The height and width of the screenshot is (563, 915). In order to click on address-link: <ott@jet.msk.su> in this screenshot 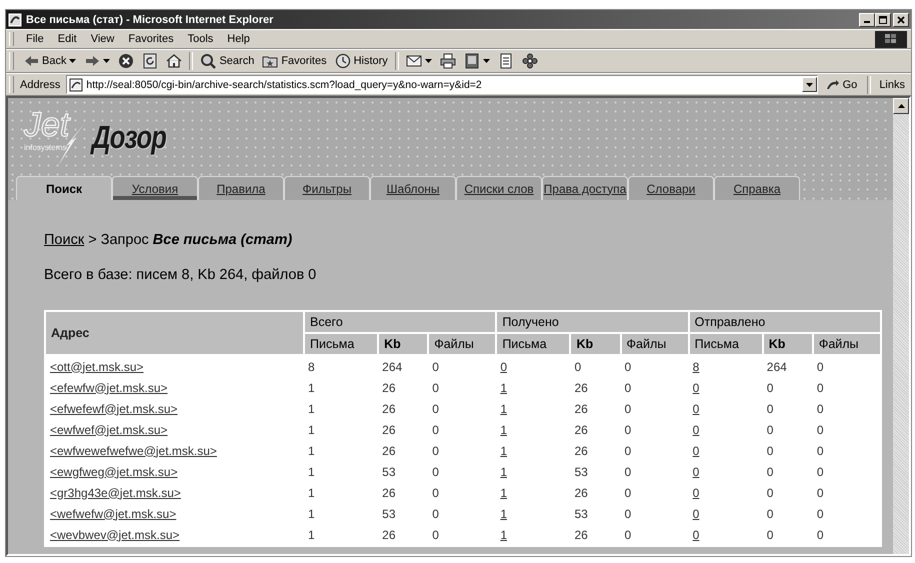, I will do `click(97, 367)`.